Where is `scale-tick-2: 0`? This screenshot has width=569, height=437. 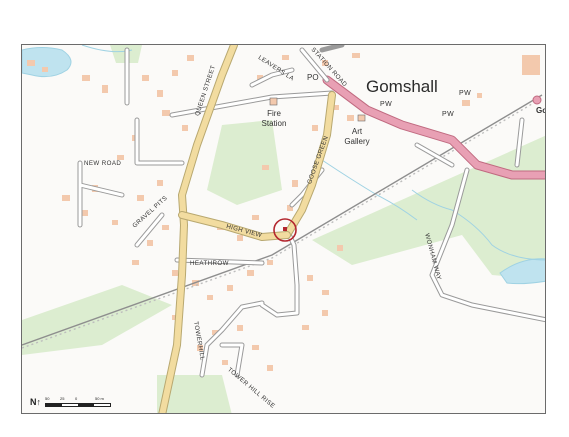
scale-tick-2: 0 is located at coordinates (76, 398).